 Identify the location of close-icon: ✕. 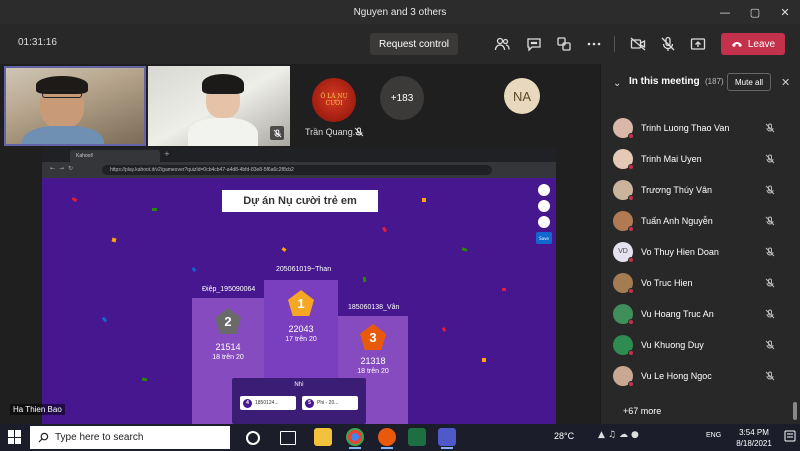
(785, 12).